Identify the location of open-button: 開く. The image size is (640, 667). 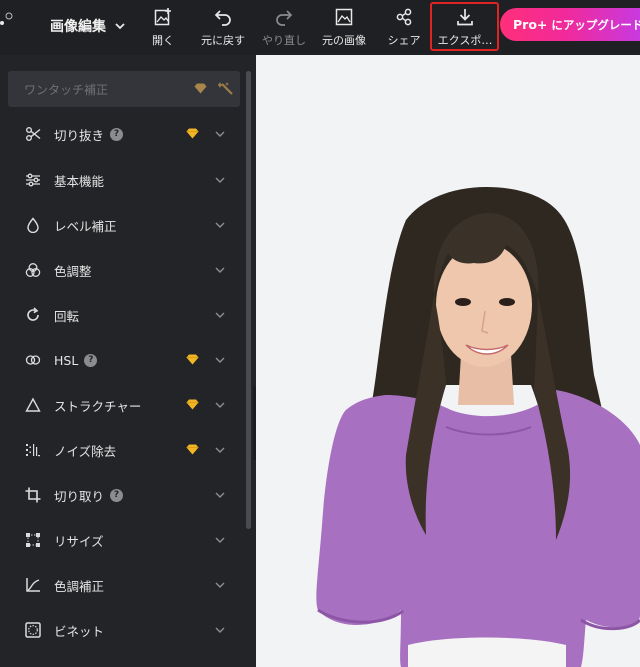
(163, 27).